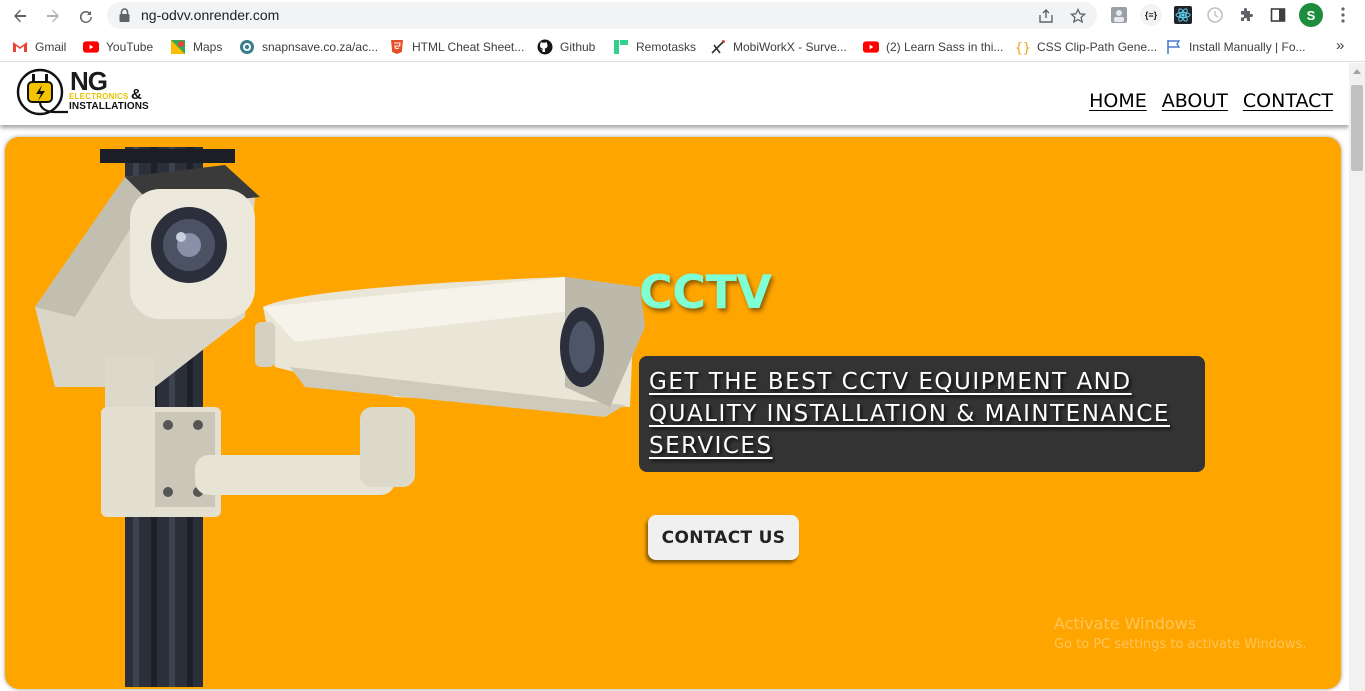 Image resolution: width=1365 pixels, height=691 pixels. I want to click on scroll-up-arrow-icon, so click(1357, 71).